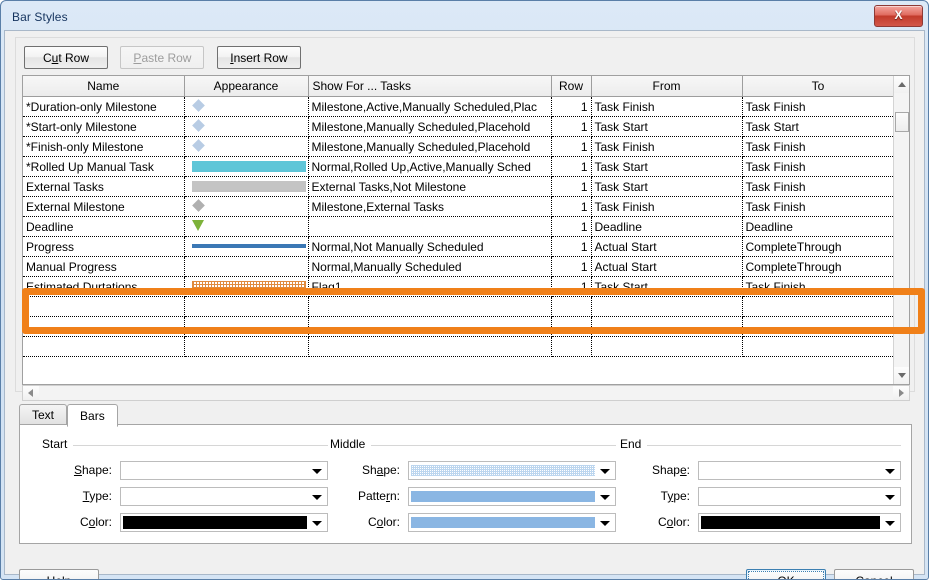  I want to click on insert-row-button: Insert Row, so click(258, 57).